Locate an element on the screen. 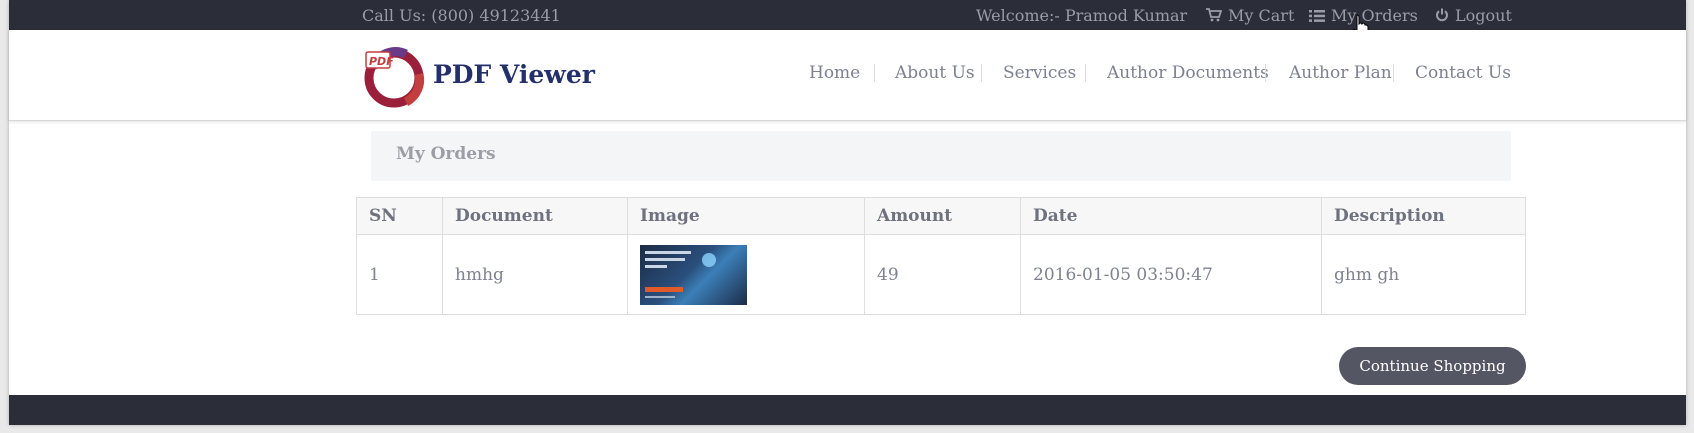 Image resolution: width=1694 pixels, height=433 pixels. my-cart-link: My Cart is located at coordinates (1250, 16).